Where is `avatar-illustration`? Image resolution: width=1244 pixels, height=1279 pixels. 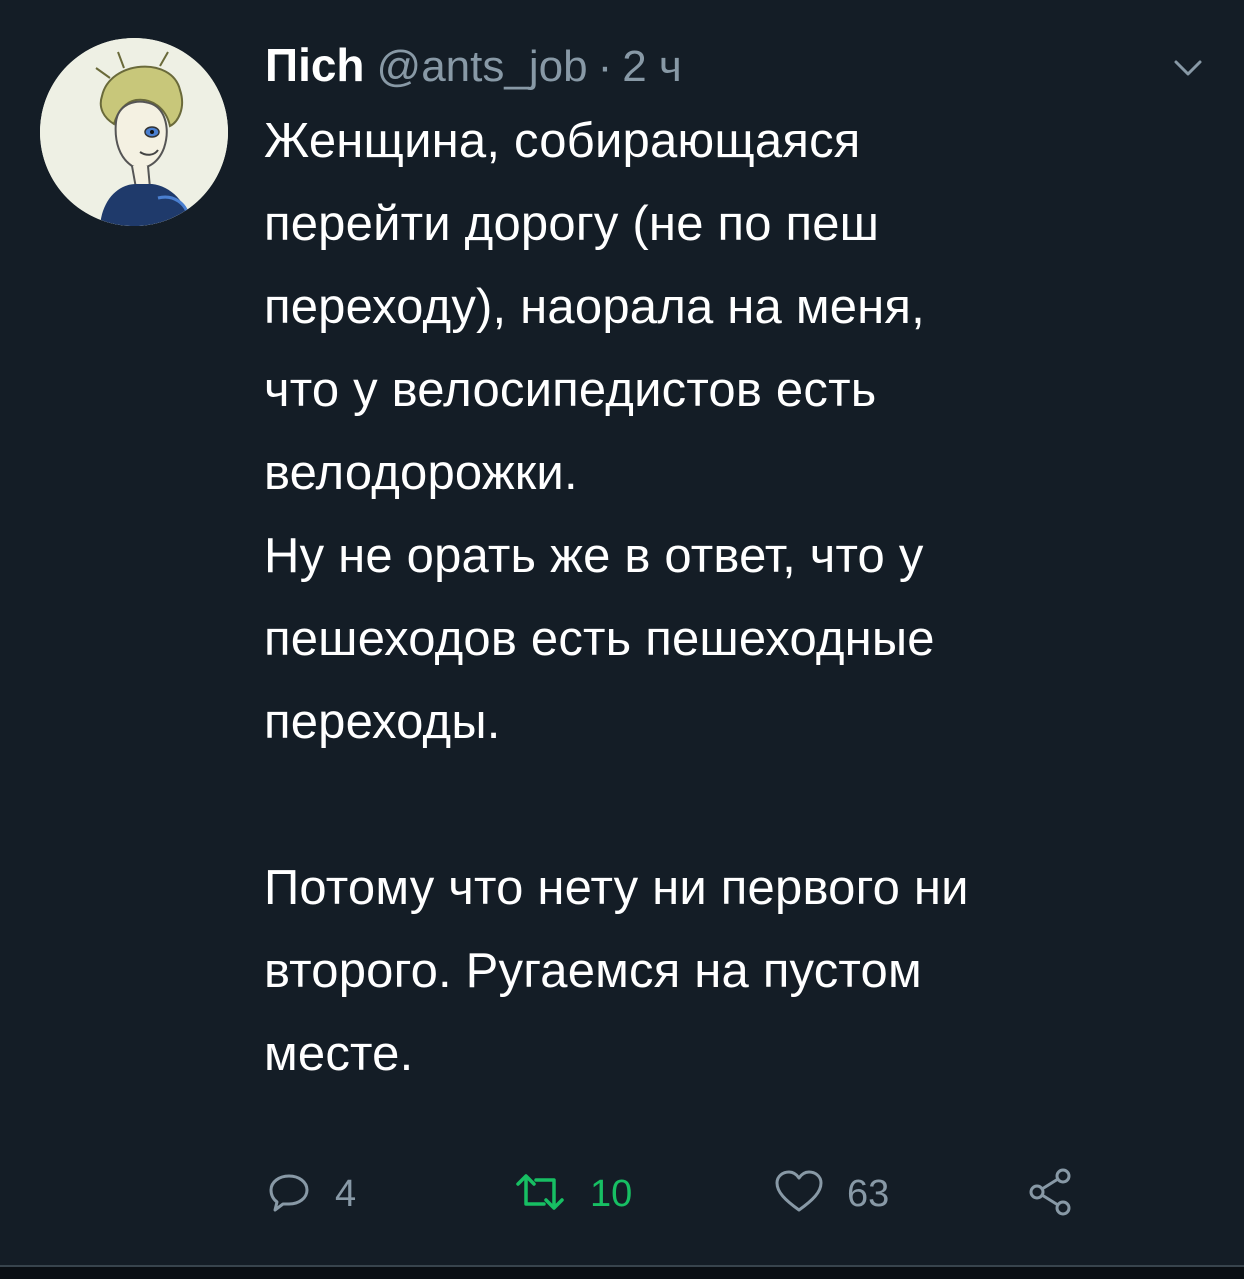 avatar-illustration is located at coordinates (134, 132).